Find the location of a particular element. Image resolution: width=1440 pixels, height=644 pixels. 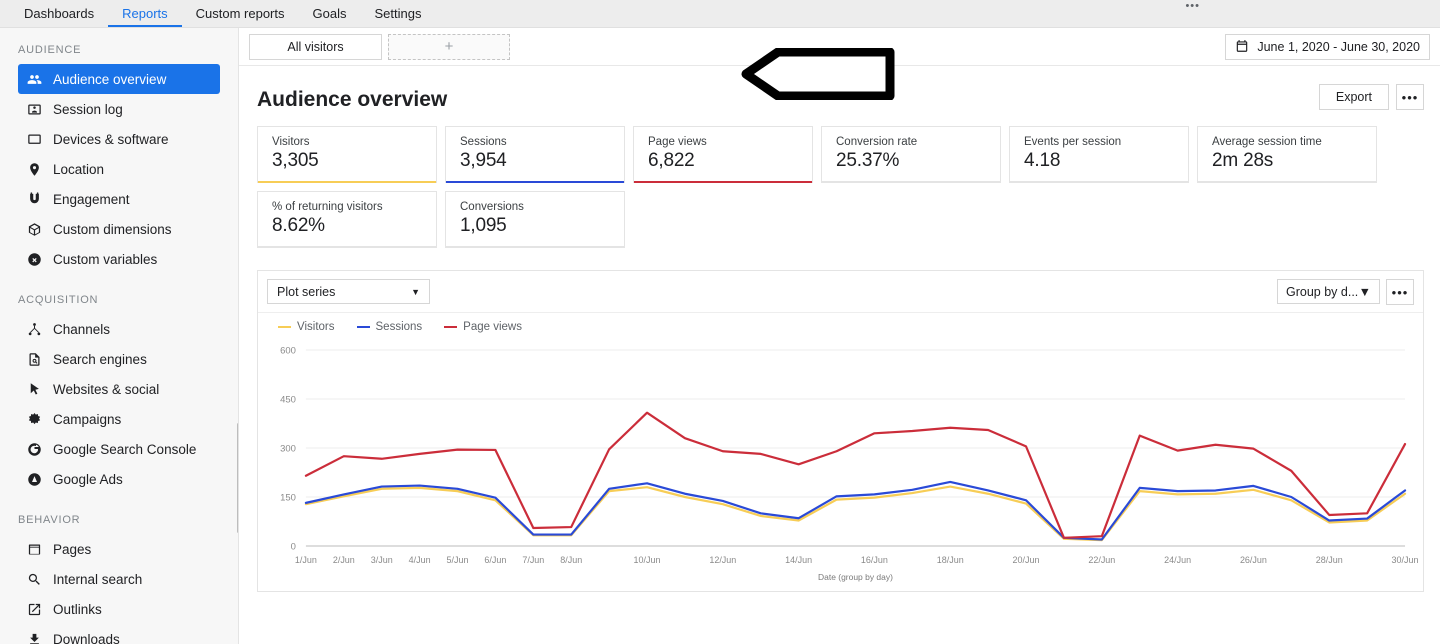

sidebar-item-google-ads: Google Ads is located at coordinates (119, 479).